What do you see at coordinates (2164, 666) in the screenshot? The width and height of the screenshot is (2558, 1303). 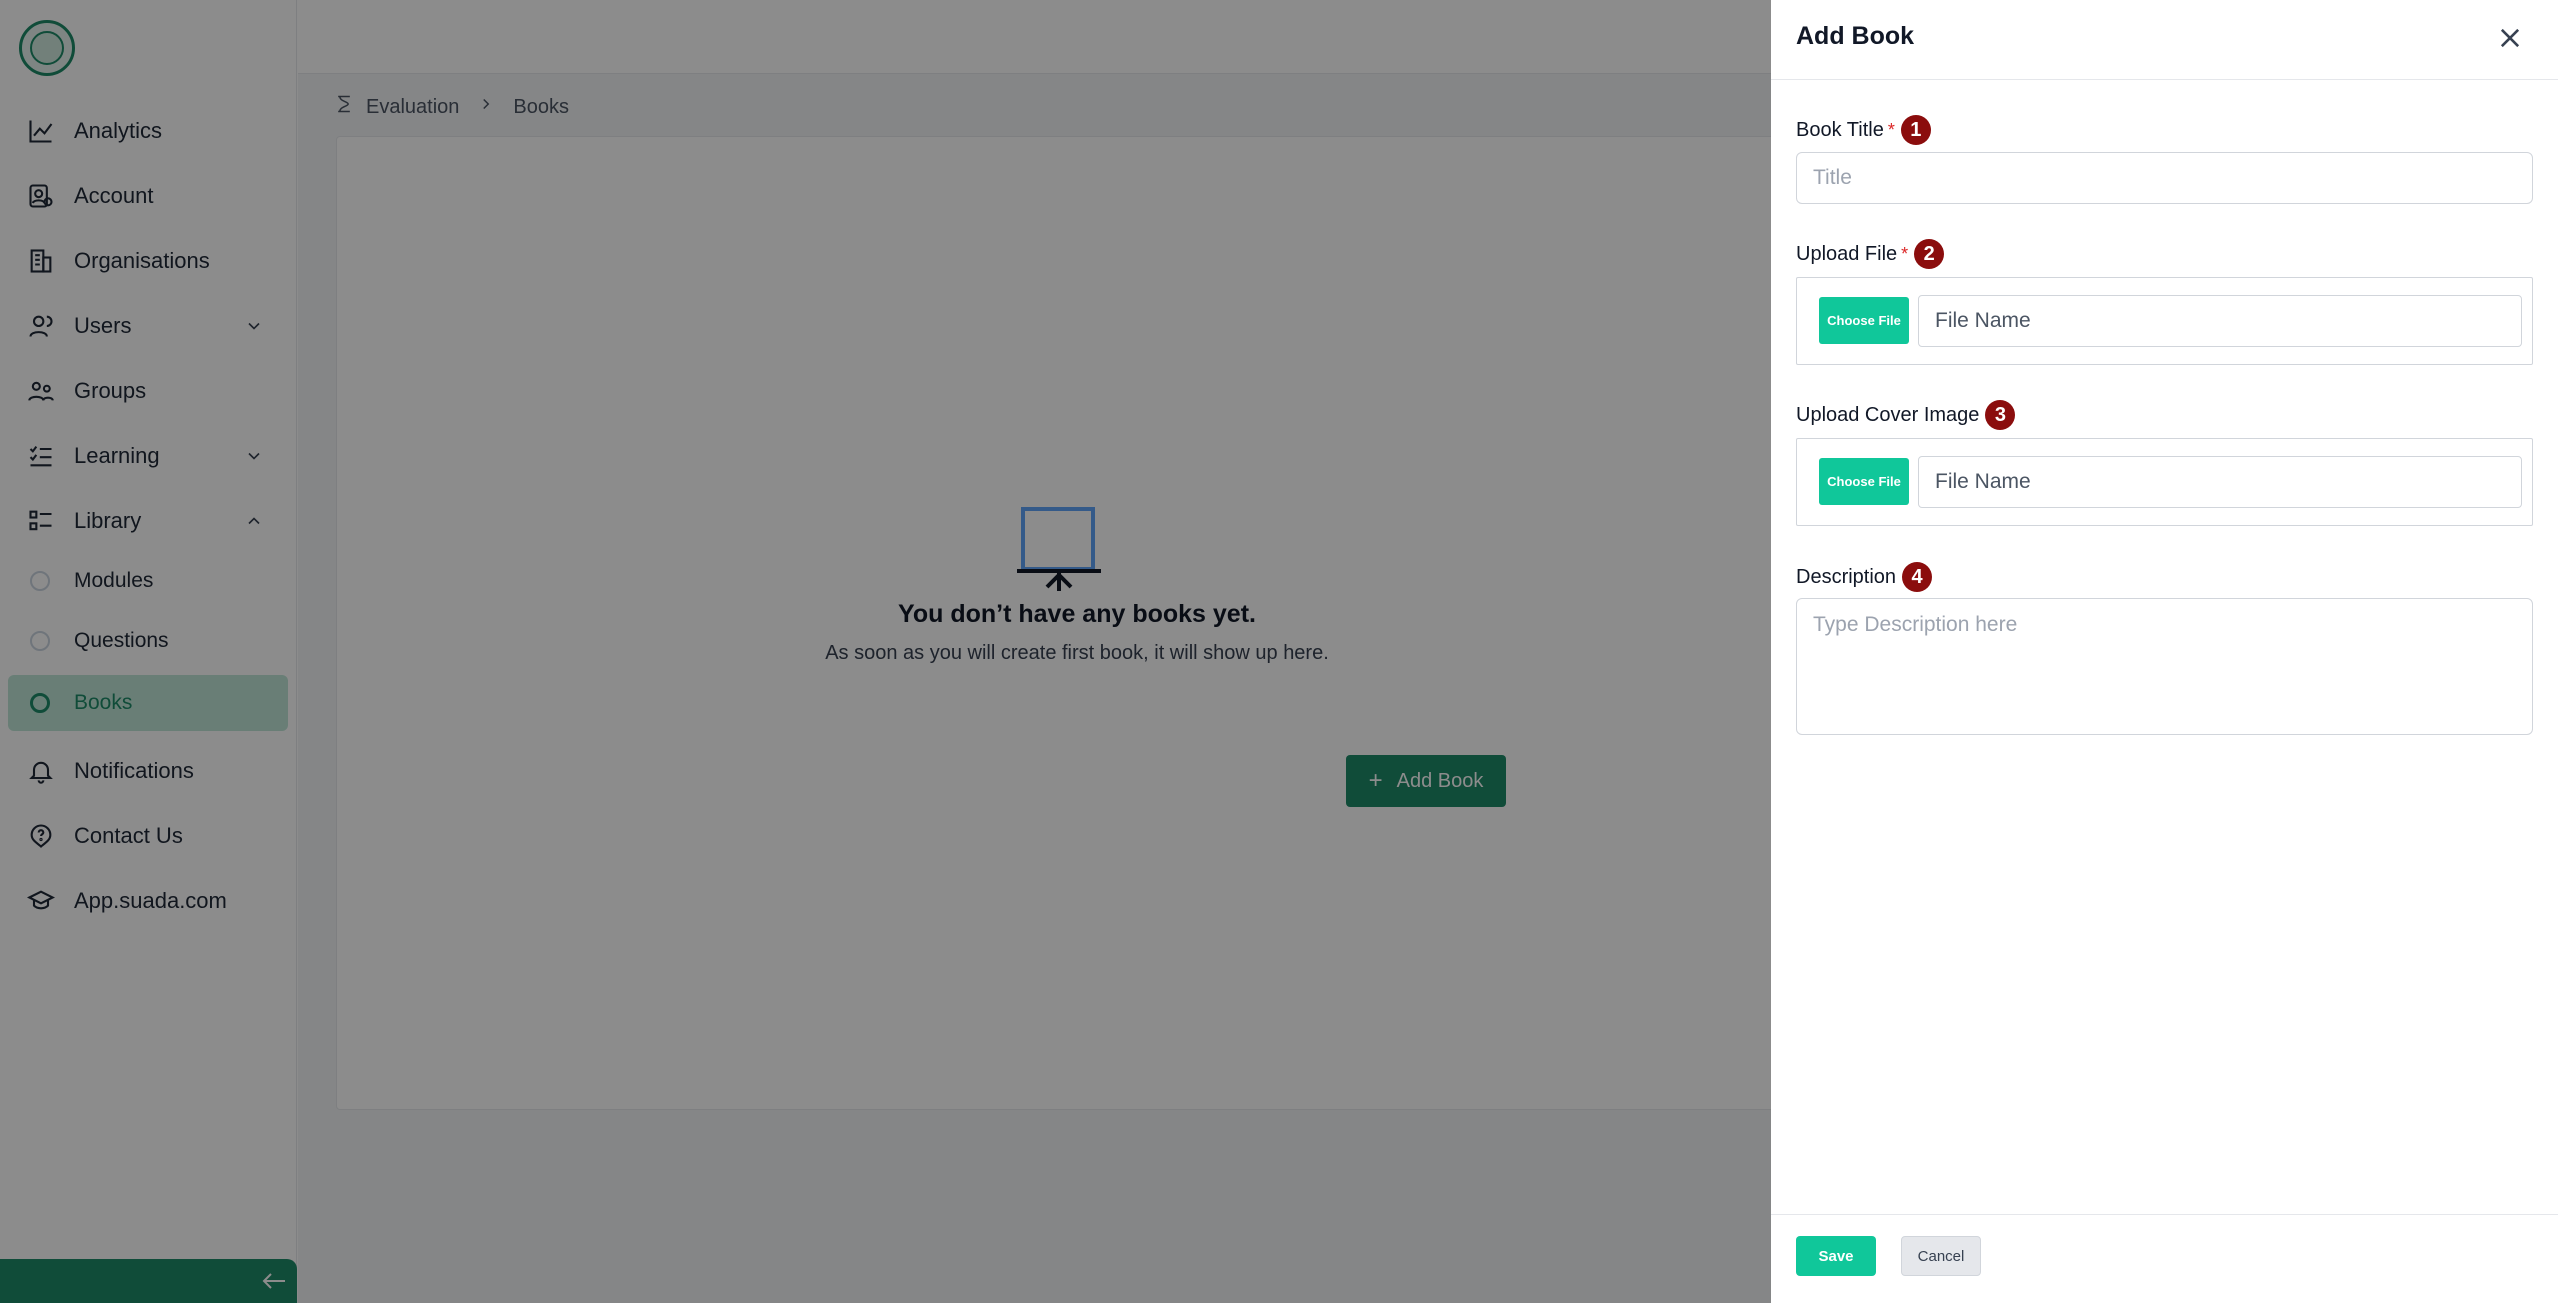 I see `description-textarea` at bounding box center [2164, 666].